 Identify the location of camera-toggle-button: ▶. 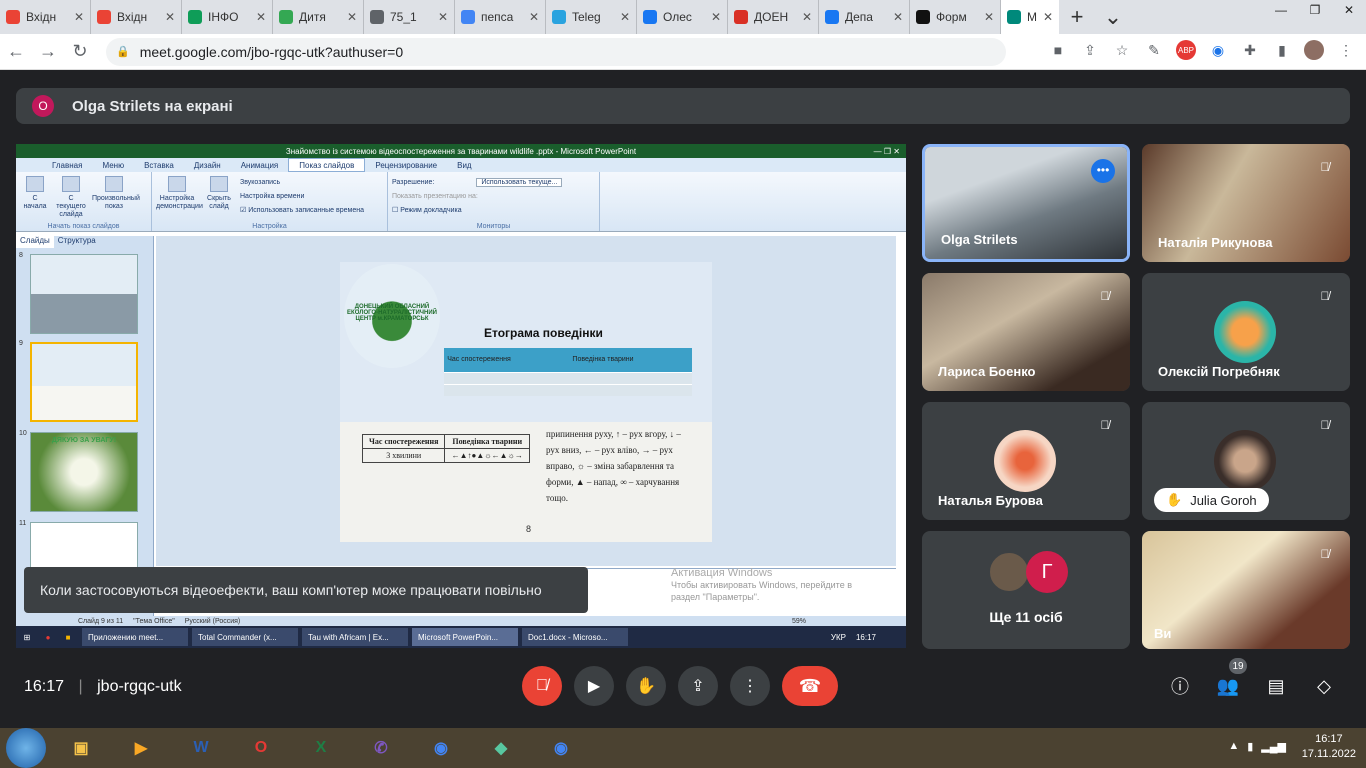
(594, 686).